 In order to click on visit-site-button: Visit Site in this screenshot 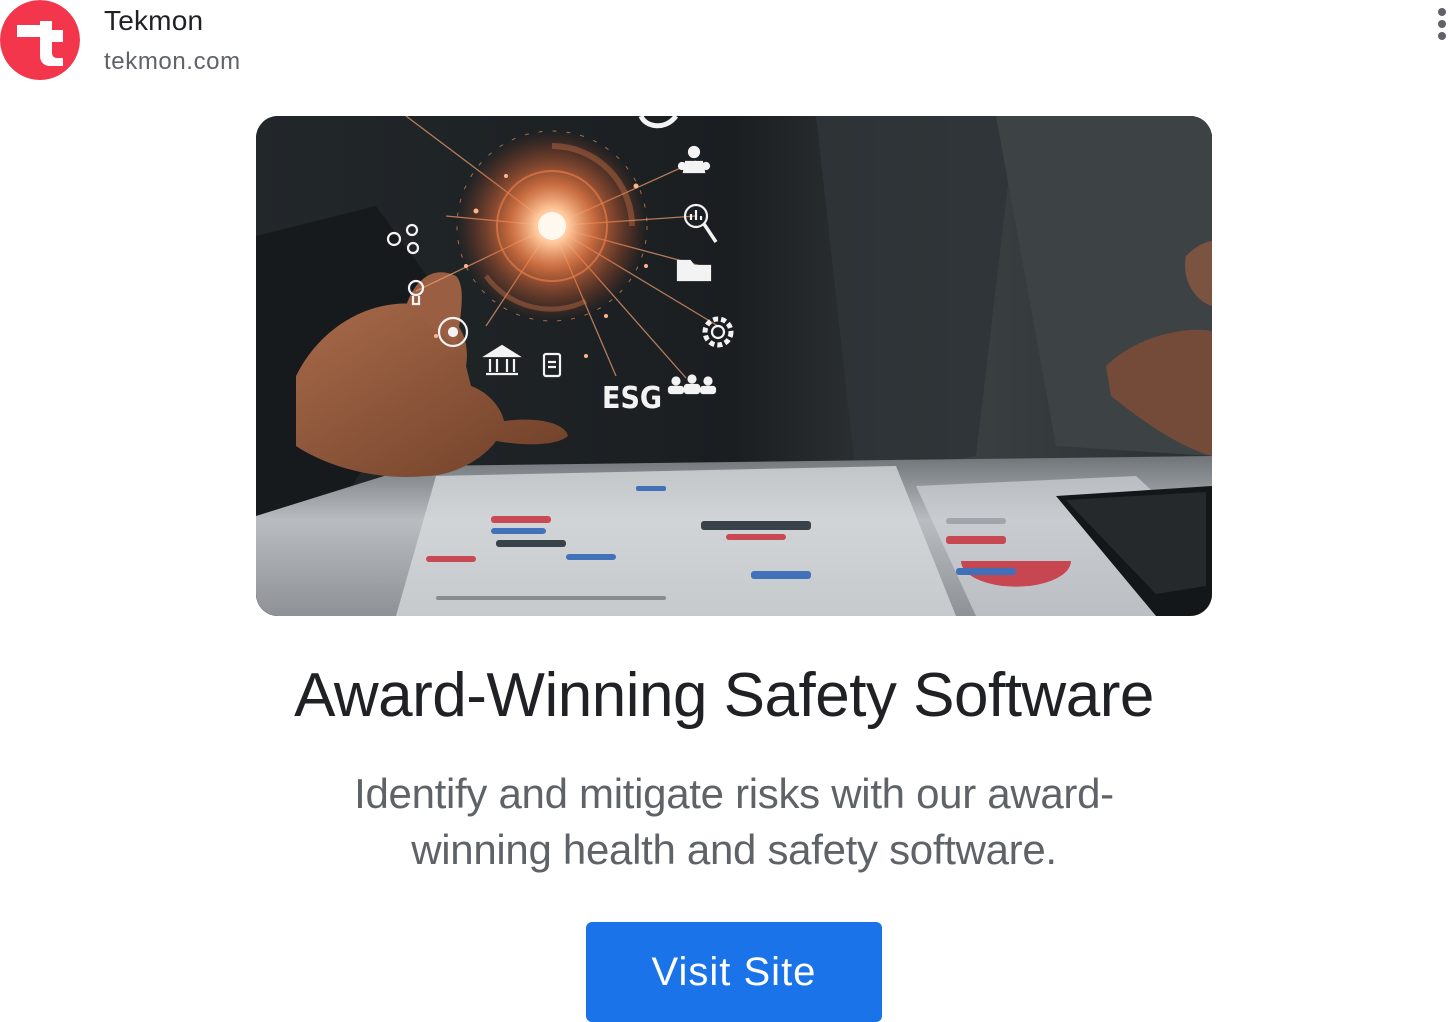, I will do `click(734, 972)`.